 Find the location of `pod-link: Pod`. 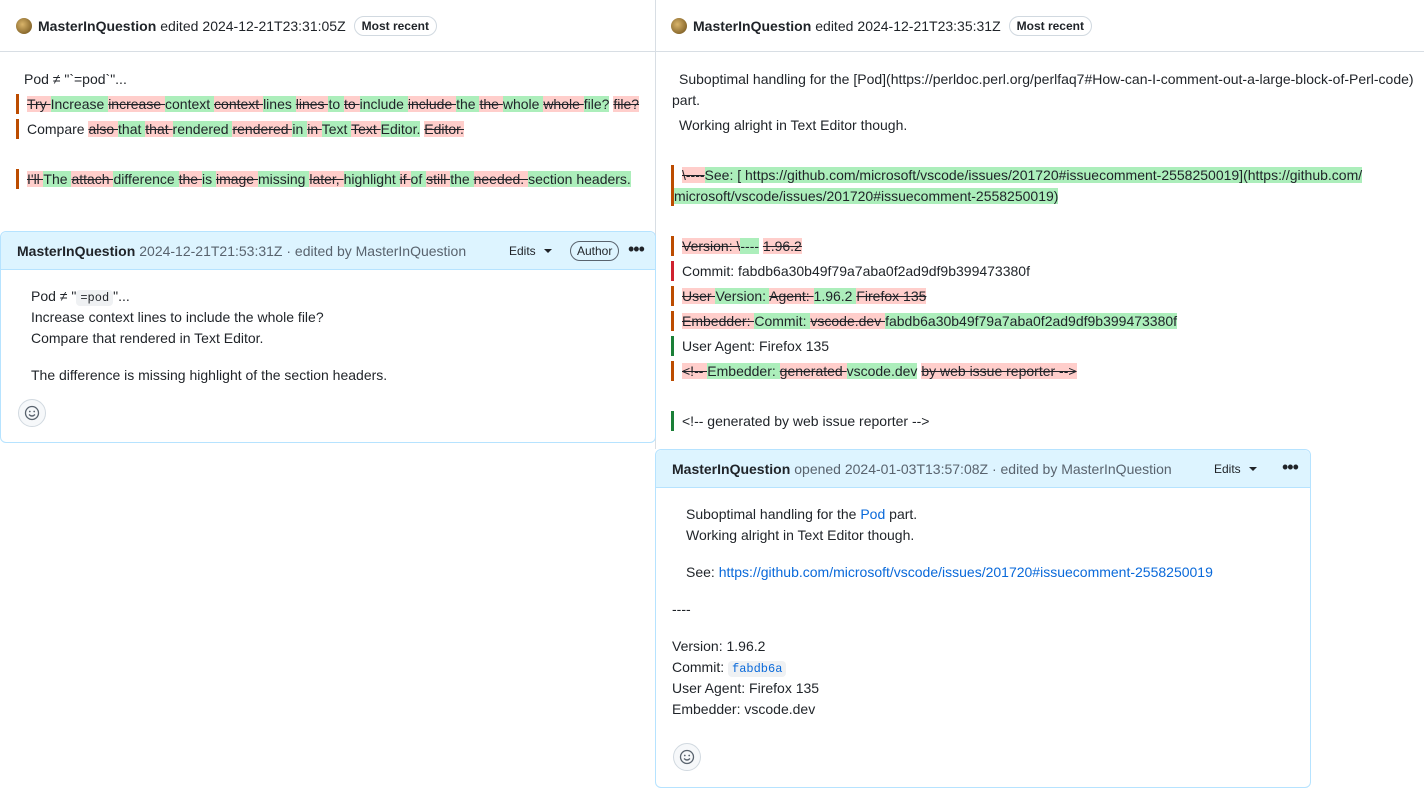

pod-link: Pod is located at coordinates (872, 514).